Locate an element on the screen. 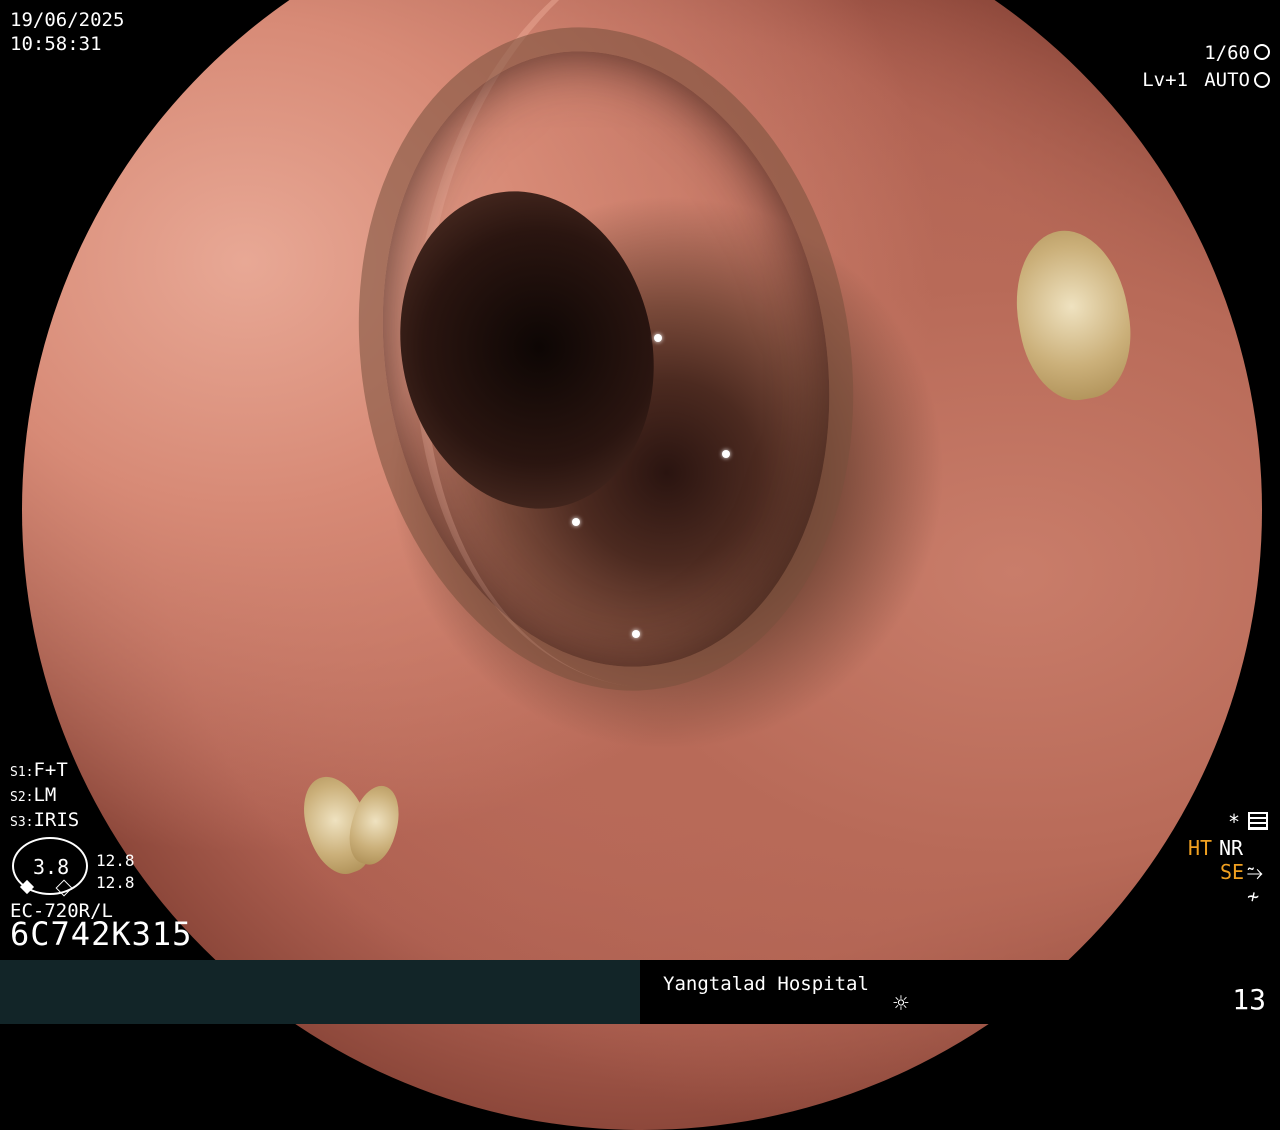 This screenshot has height=1130, width=1280. curve-symbol-icon: ≁ is located at coordinates (1253, 896).